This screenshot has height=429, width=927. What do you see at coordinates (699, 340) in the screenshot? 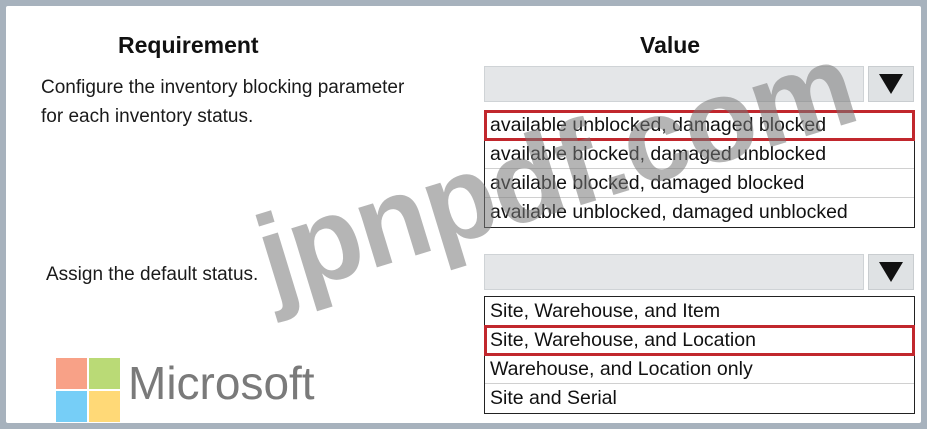
I see `dropdown-2-option-2: Site, Warehouse, and Location` at bounding box center [699, 340].